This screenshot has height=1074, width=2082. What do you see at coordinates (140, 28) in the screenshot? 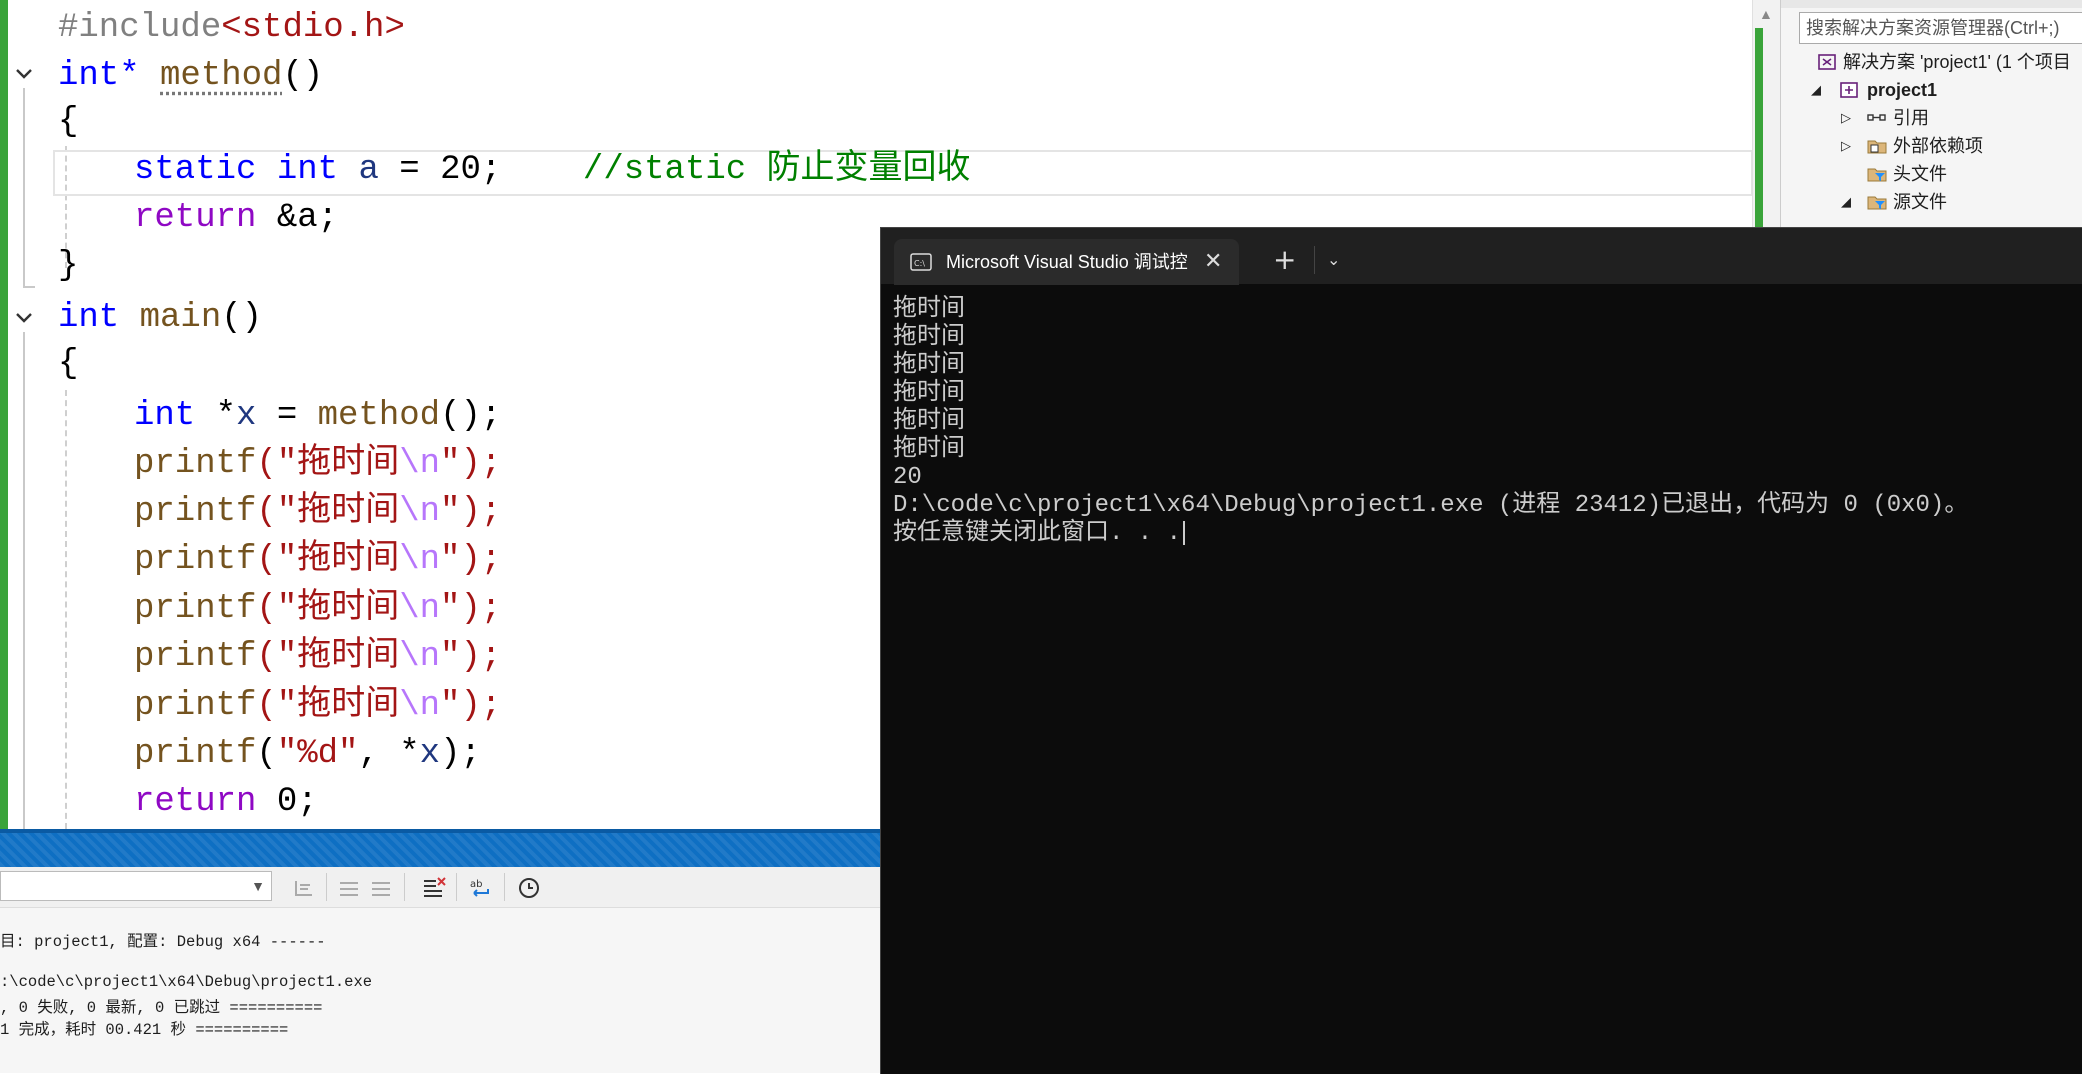
I see `preprocessor-directive: #include` at bounding box center [140, 28].